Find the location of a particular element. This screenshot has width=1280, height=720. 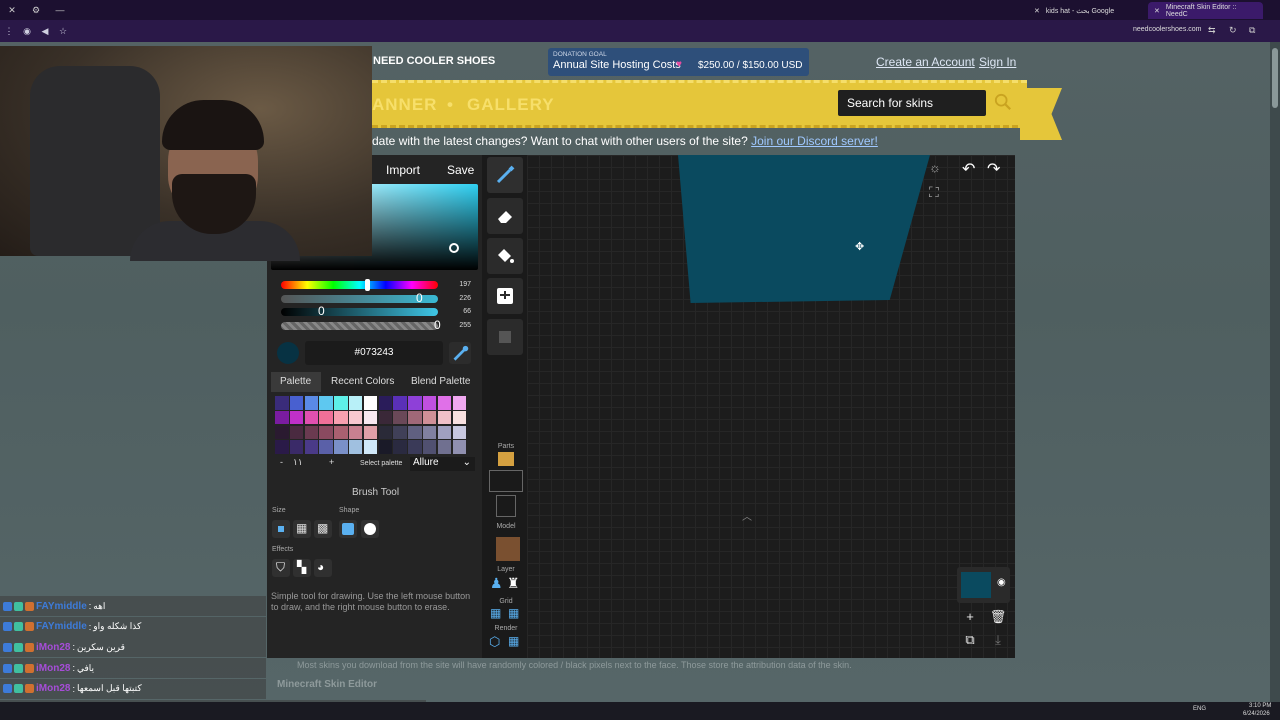

grid-overlay-icon: ▦ is located at coordinates (513, 613).